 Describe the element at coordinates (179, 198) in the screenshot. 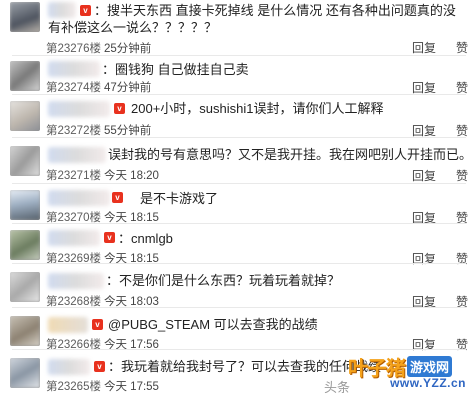

I see `comment-text: 是不卡游戏了` at that location.